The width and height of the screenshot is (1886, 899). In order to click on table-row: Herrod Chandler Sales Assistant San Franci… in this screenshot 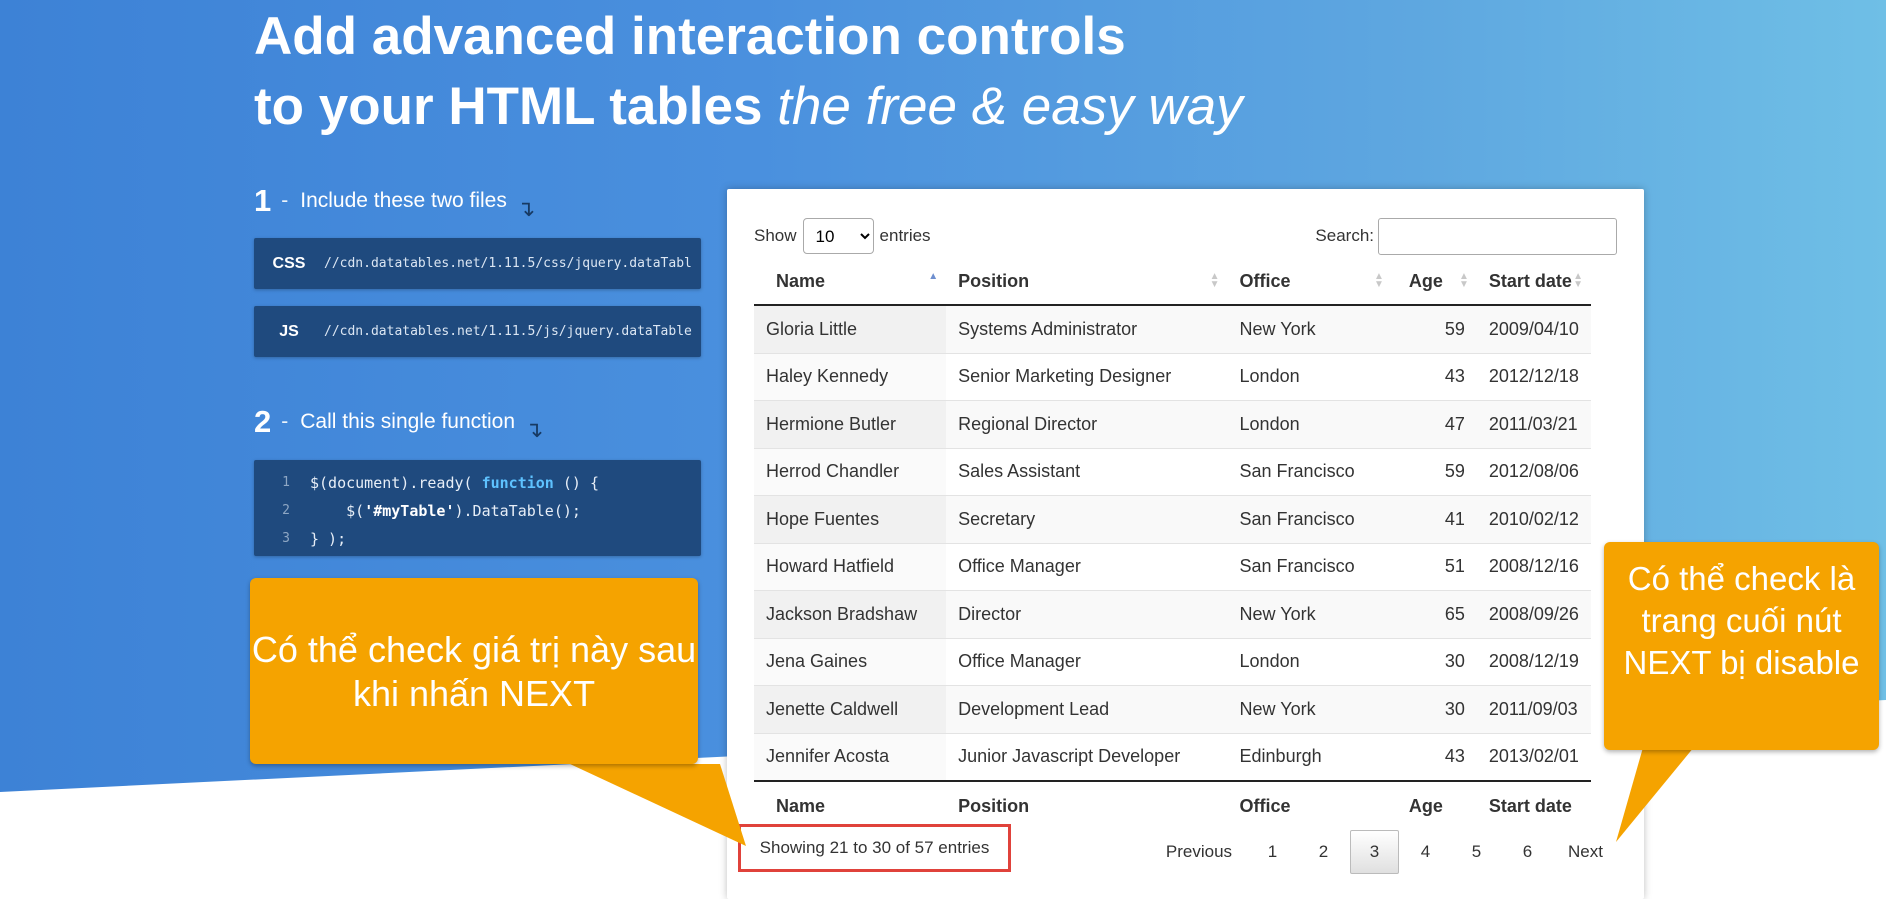, I will do `click(1172, 472)`.